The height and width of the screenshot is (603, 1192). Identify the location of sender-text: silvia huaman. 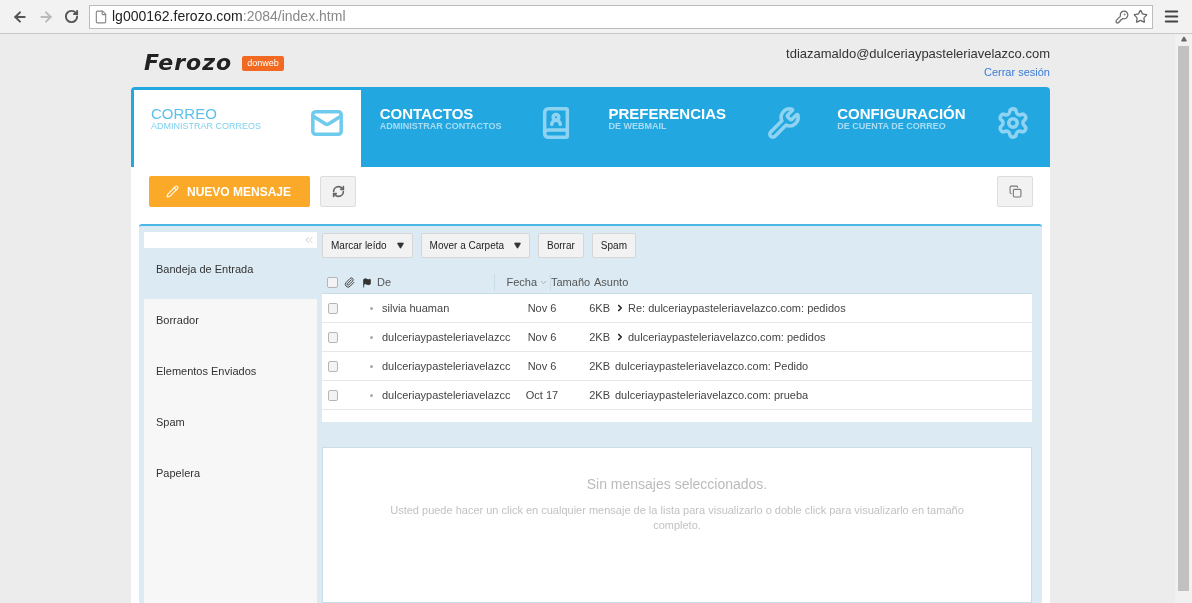
(416, 308).